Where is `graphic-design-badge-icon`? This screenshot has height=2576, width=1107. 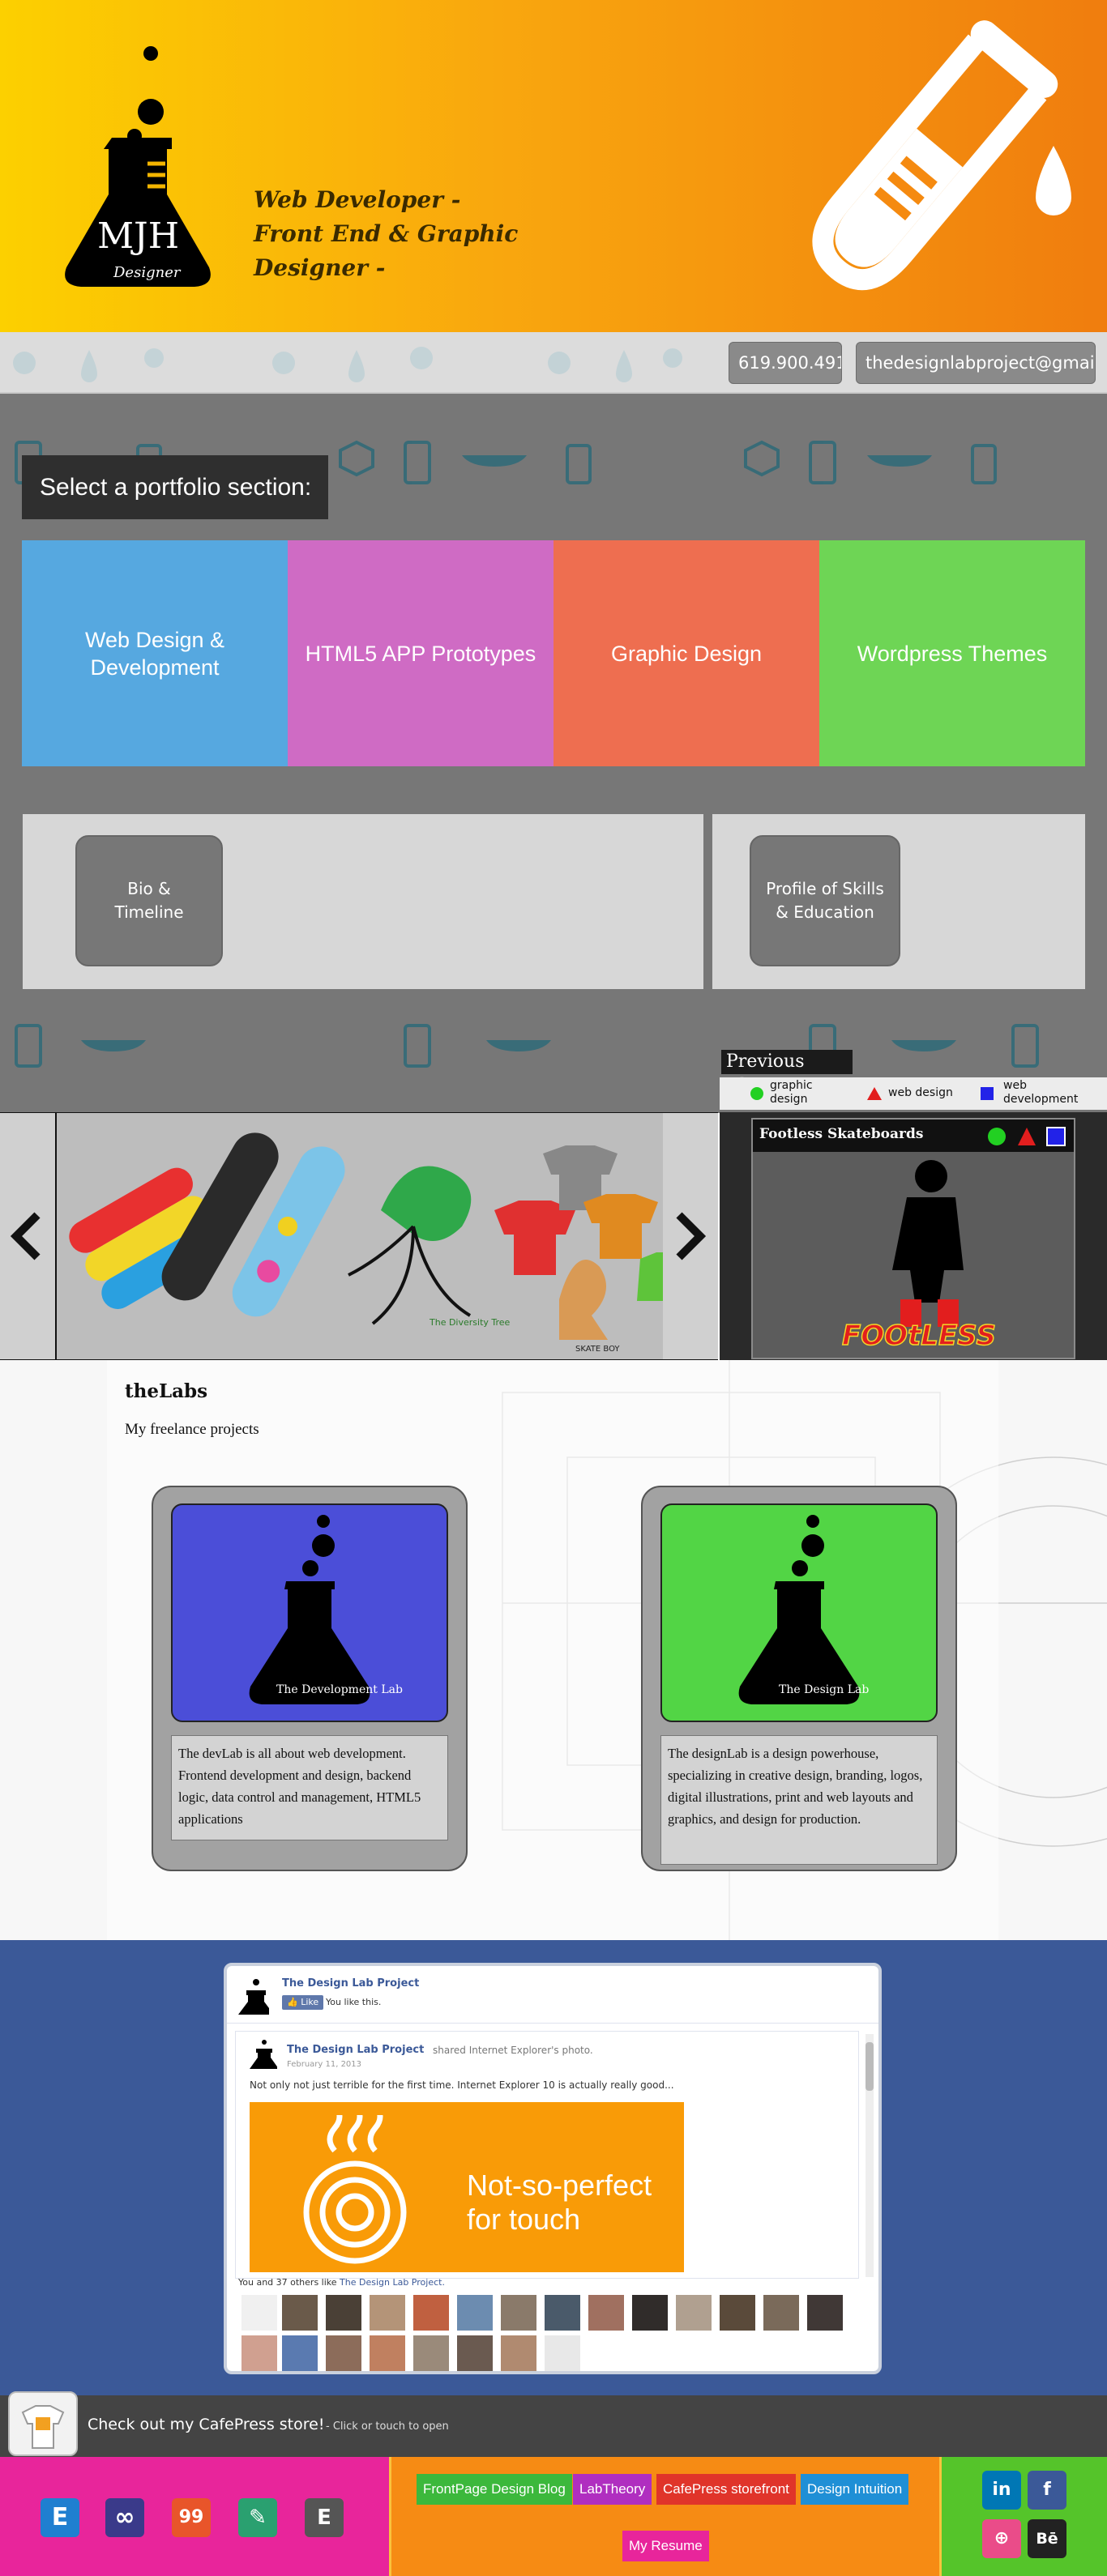
graphic-design-badge-icon is located at coordinates (997, 1137).